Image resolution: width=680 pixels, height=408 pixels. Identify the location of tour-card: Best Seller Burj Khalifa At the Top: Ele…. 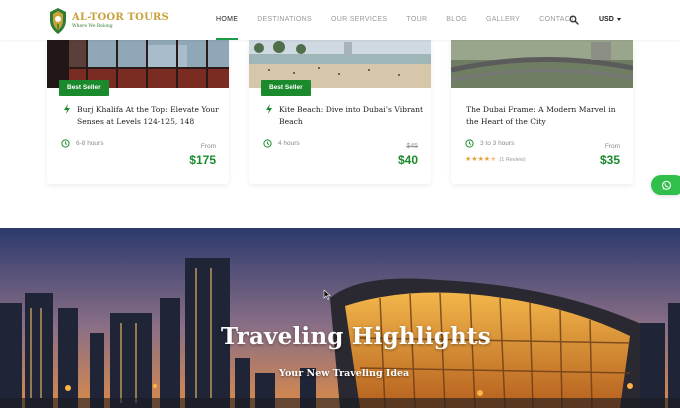
(138, 112).